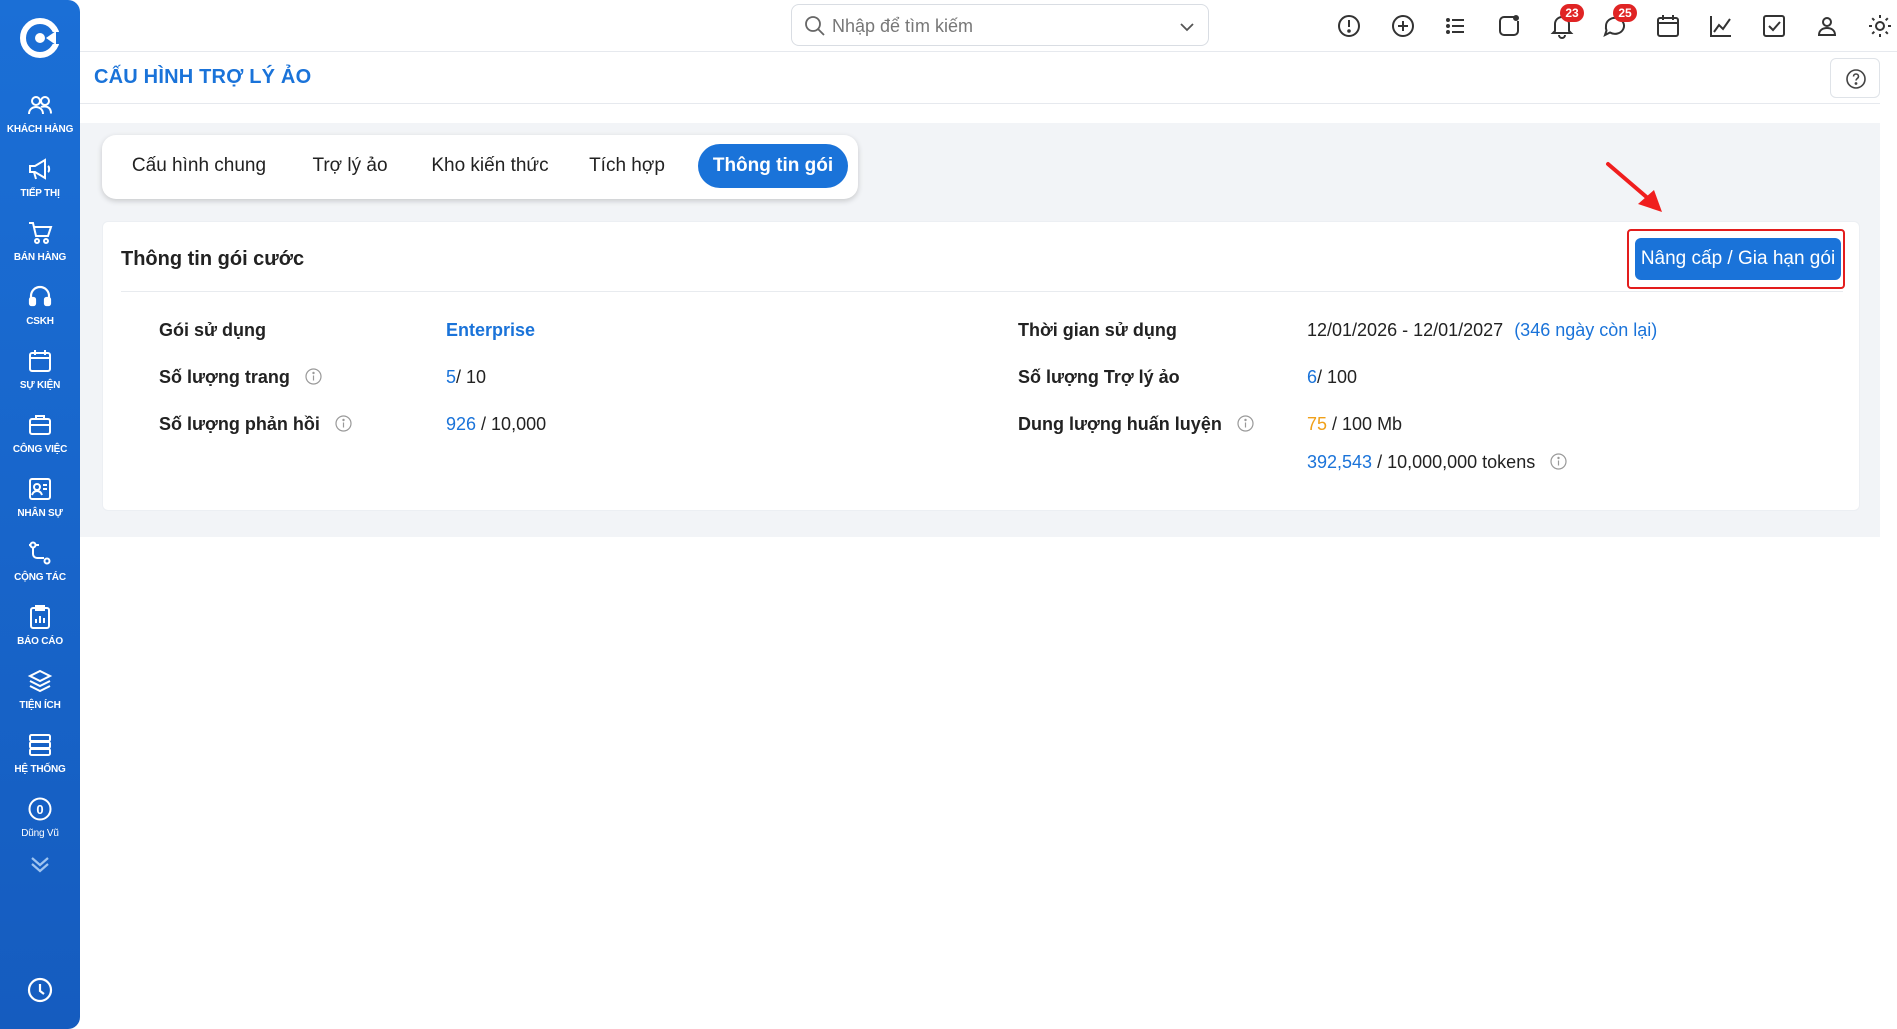  I want to click on tab-integration: Tích hợp, so click(627, 166).